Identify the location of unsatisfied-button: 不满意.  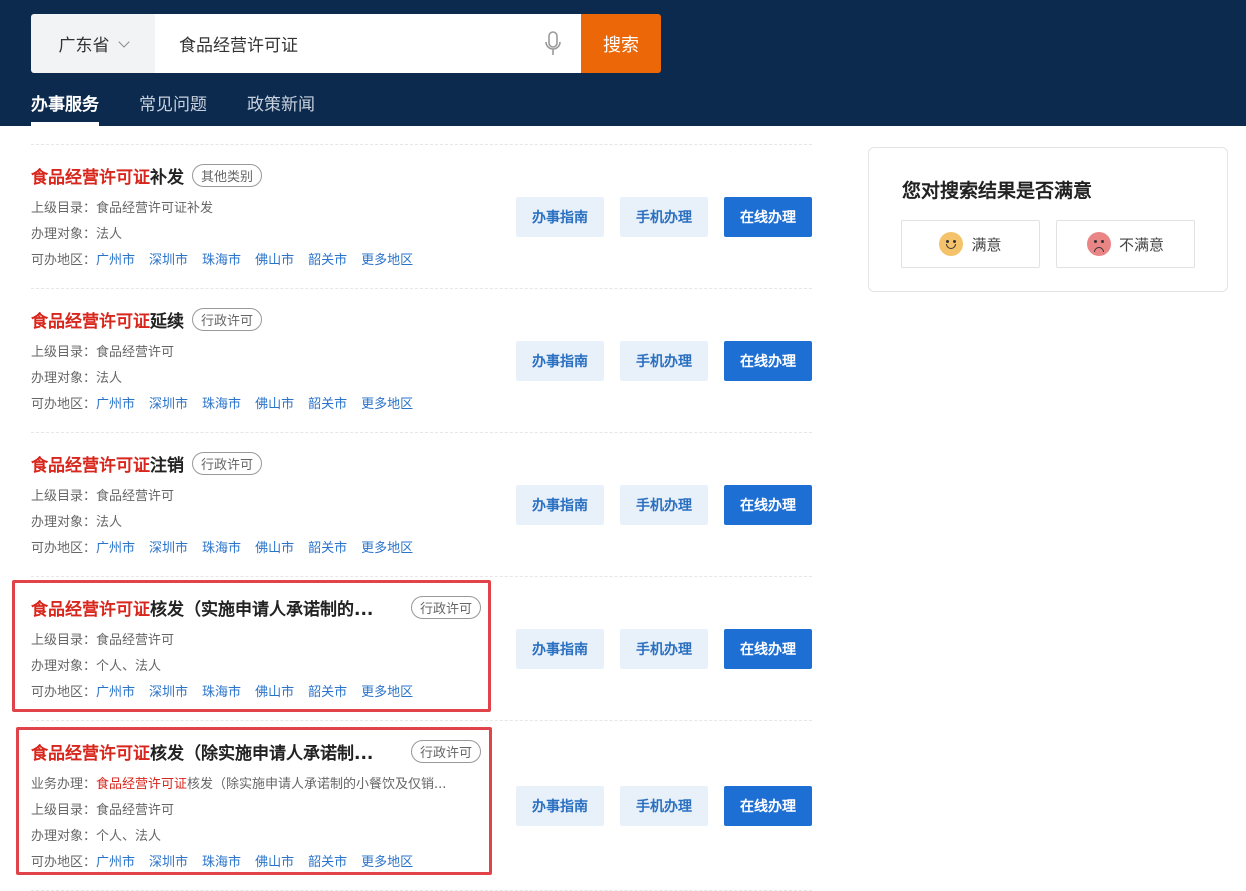
(1125, 244).